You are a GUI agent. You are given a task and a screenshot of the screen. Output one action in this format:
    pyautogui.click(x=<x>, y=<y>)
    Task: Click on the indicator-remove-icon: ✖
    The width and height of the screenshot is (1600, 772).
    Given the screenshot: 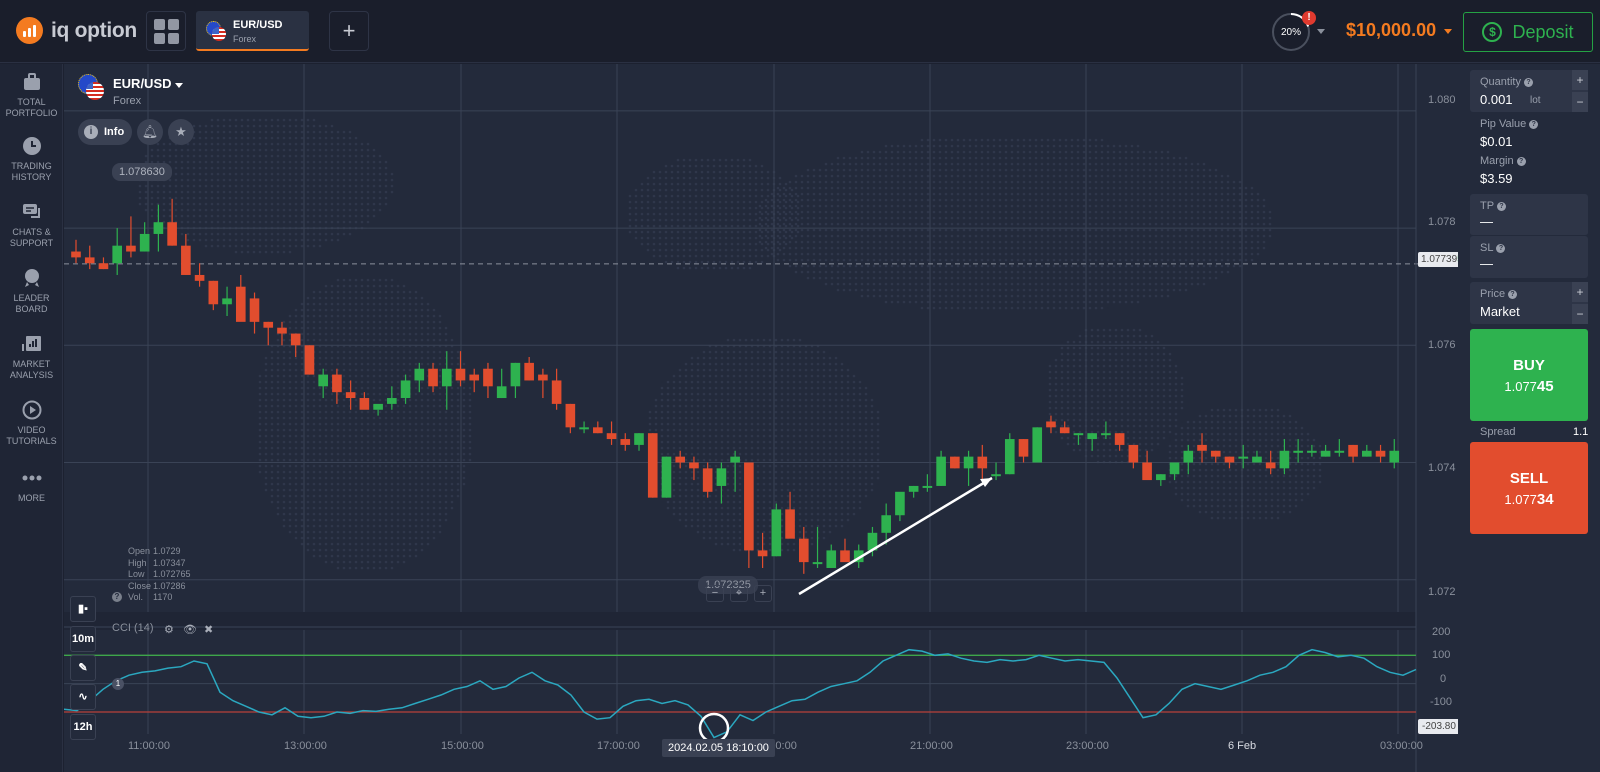 What is the action you would take?
    pyautogui.click(x=208, y=629)
    